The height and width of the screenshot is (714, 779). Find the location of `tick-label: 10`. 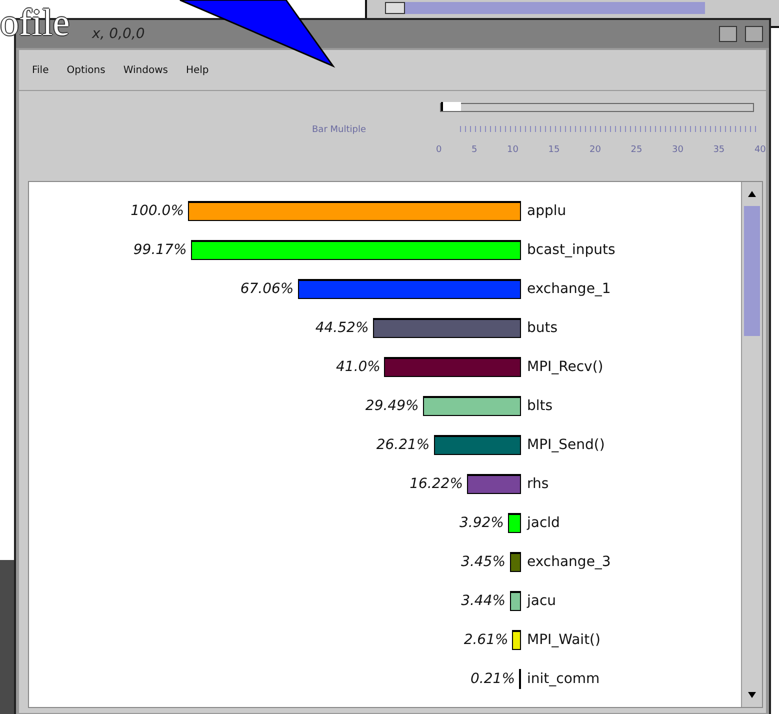

tick-label: 10 is located at coordinates (512, 150).